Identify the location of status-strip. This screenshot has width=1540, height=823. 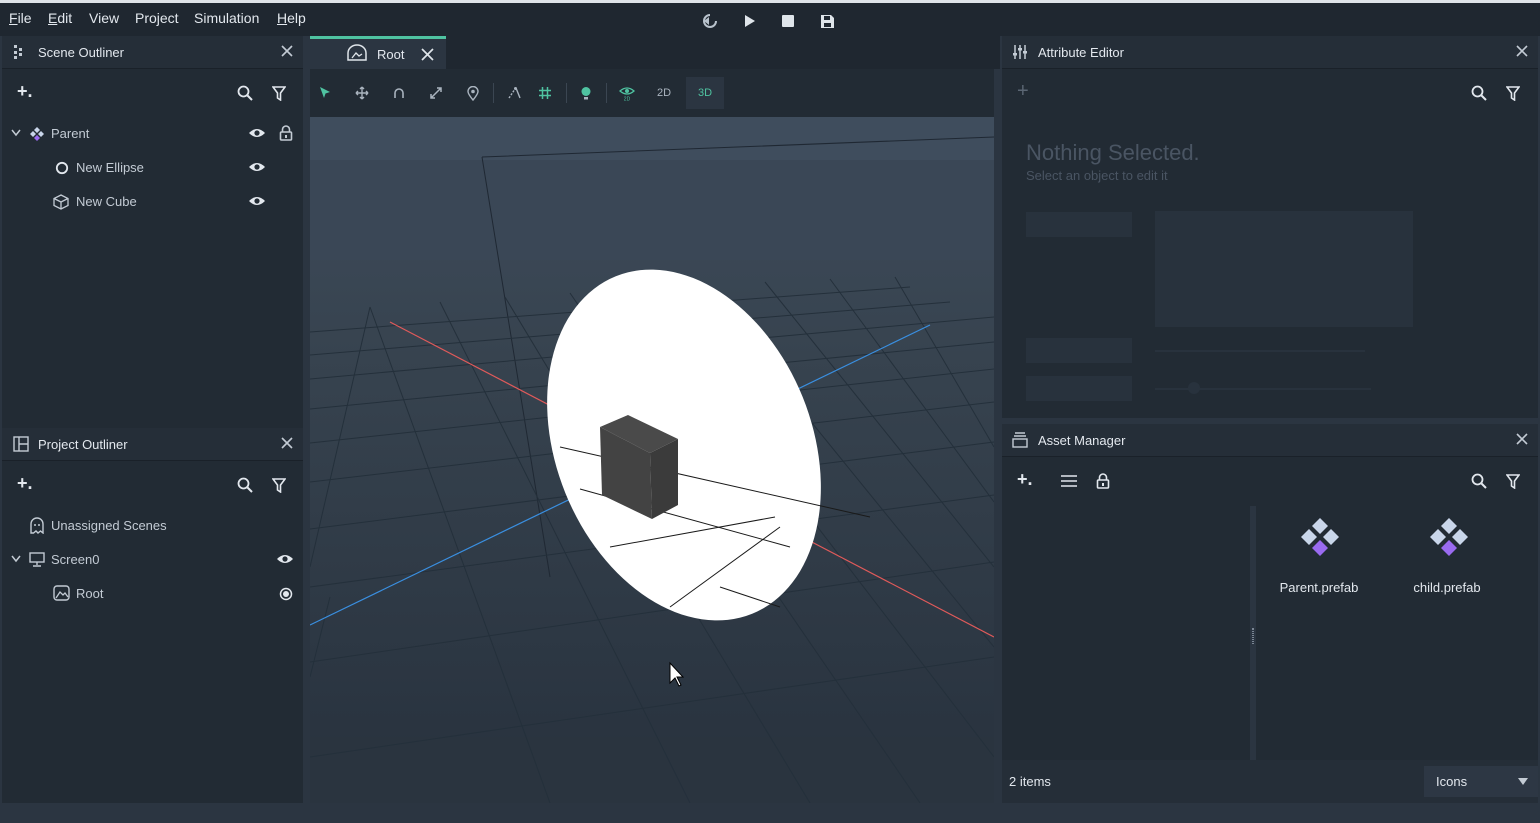
(770, 813).